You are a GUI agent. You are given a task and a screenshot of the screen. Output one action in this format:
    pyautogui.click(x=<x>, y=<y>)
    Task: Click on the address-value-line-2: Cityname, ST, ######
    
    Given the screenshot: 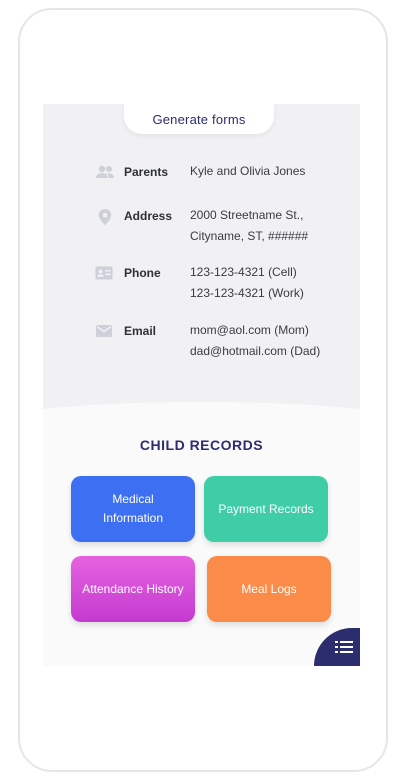 What is the action you would take?
    pyautogui.click(x=249, y=236)
    